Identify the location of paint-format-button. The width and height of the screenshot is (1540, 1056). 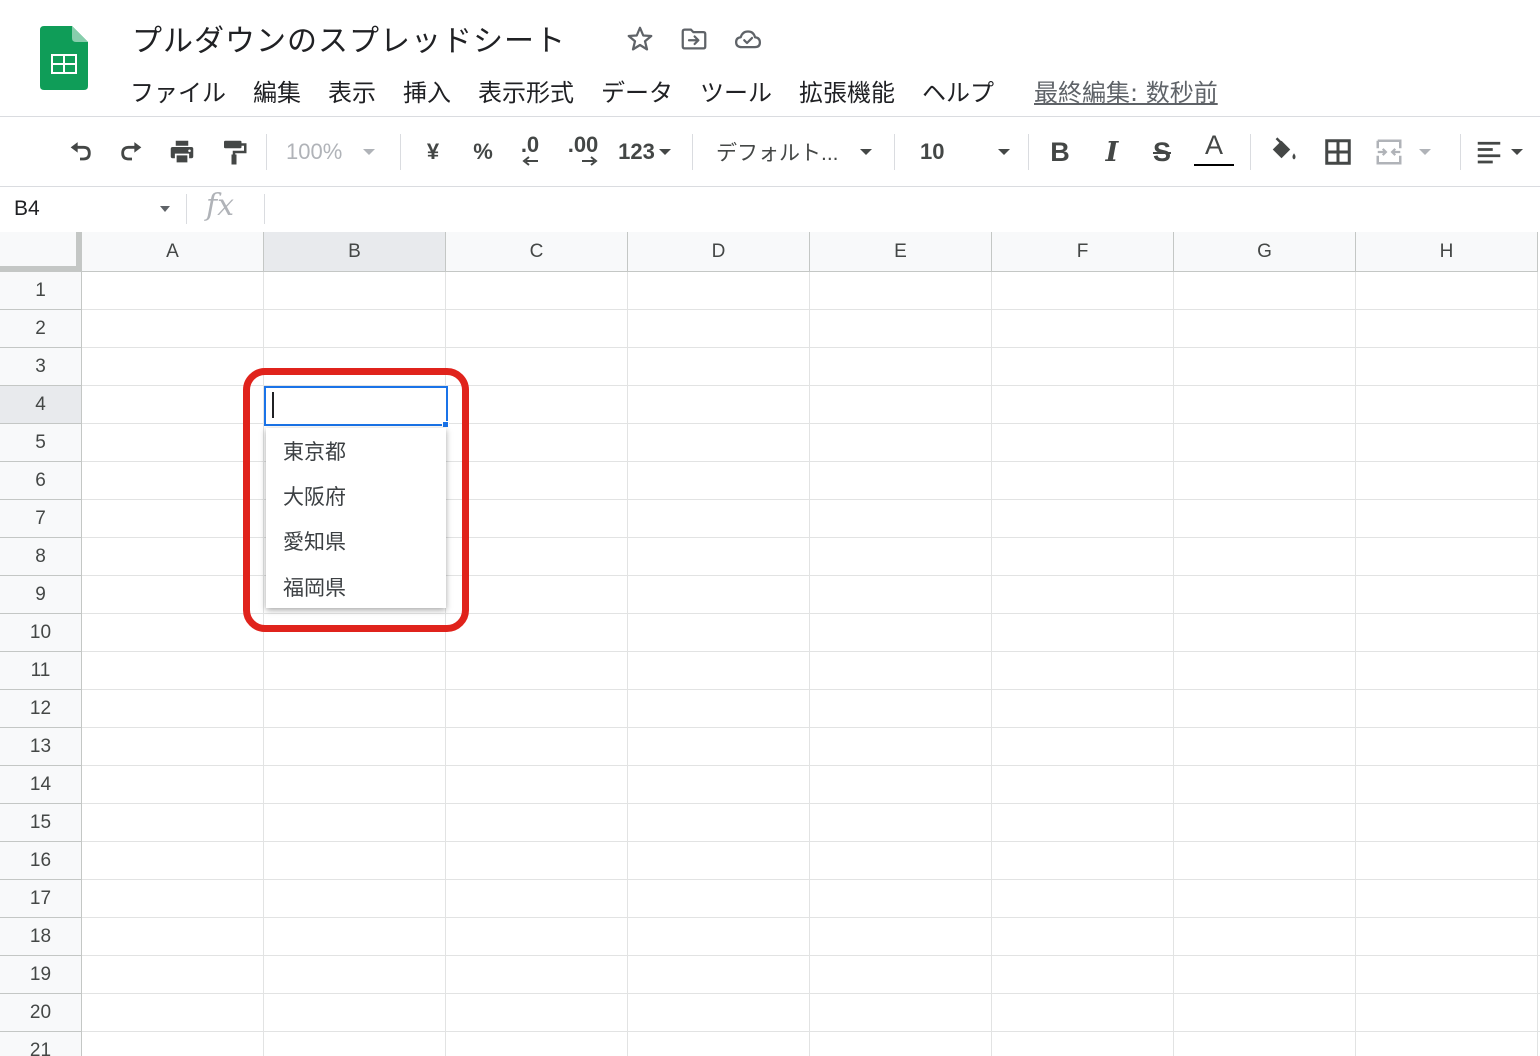
(234, 152).